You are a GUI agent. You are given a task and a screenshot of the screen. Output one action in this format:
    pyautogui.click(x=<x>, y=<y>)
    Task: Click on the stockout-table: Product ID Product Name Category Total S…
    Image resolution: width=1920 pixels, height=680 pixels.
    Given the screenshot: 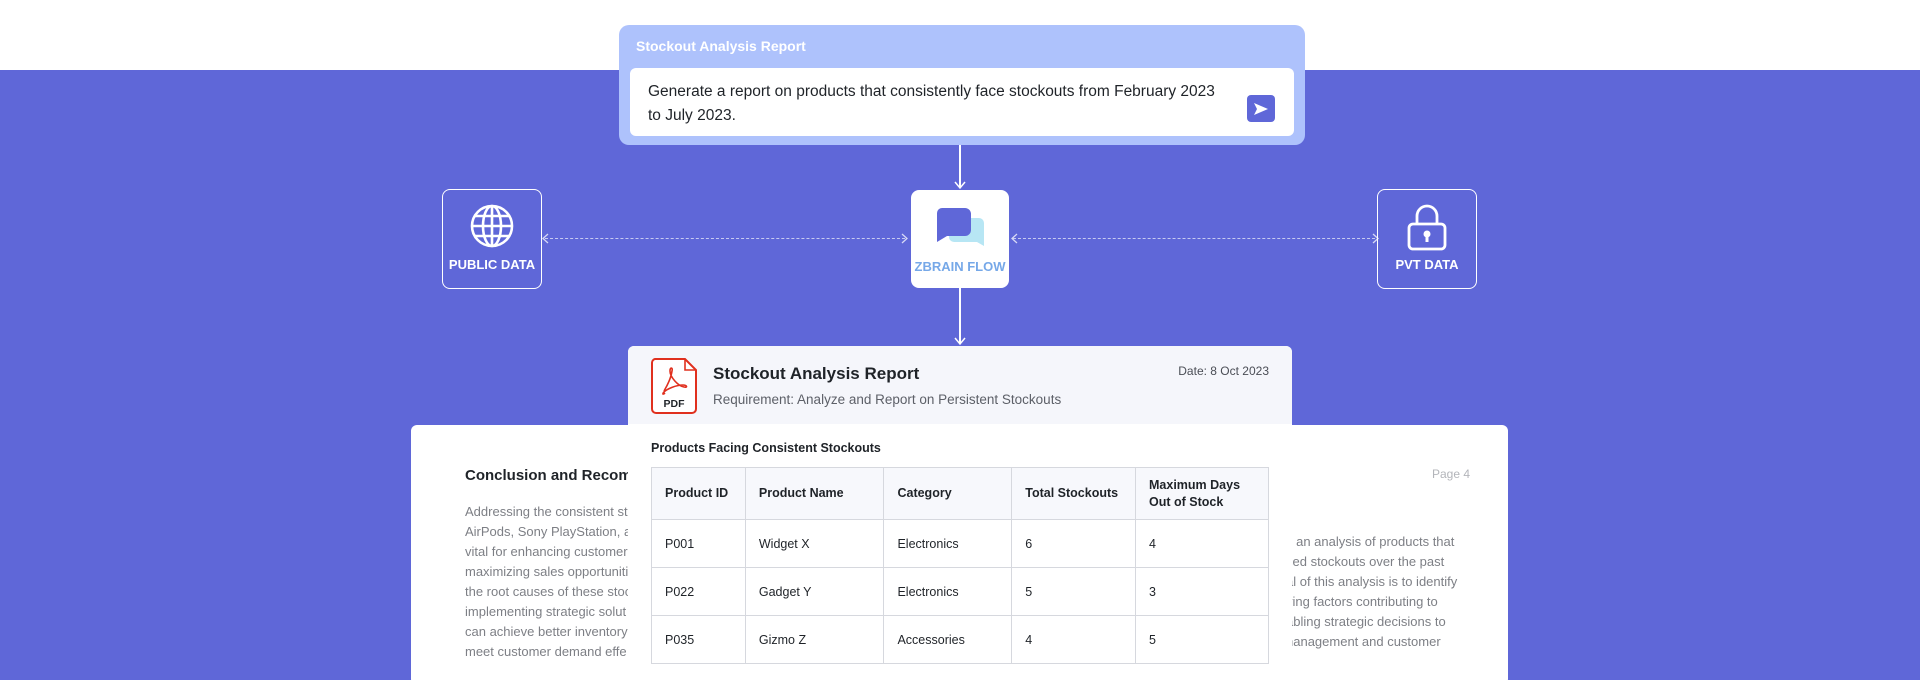 What is the action you would take?
    pyautogui.click(x=960, y=565)
    